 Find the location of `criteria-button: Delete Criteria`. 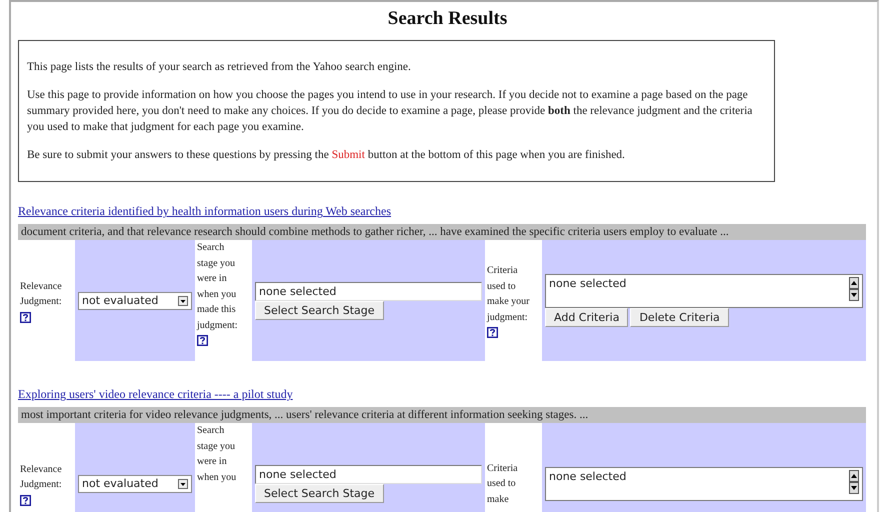

criteria-button: Delete Criteria is located at coordinates (679, 318).